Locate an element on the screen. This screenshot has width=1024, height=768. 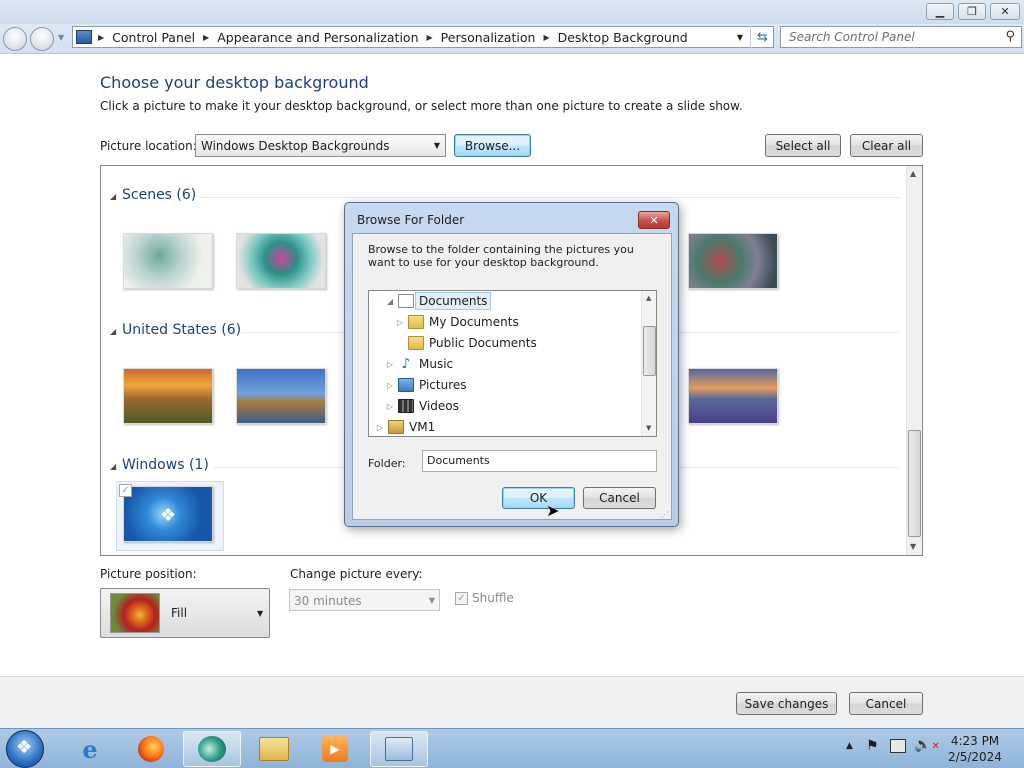
tree-scrollbar: ▲ ▼ is located at coordinates (648, 363).